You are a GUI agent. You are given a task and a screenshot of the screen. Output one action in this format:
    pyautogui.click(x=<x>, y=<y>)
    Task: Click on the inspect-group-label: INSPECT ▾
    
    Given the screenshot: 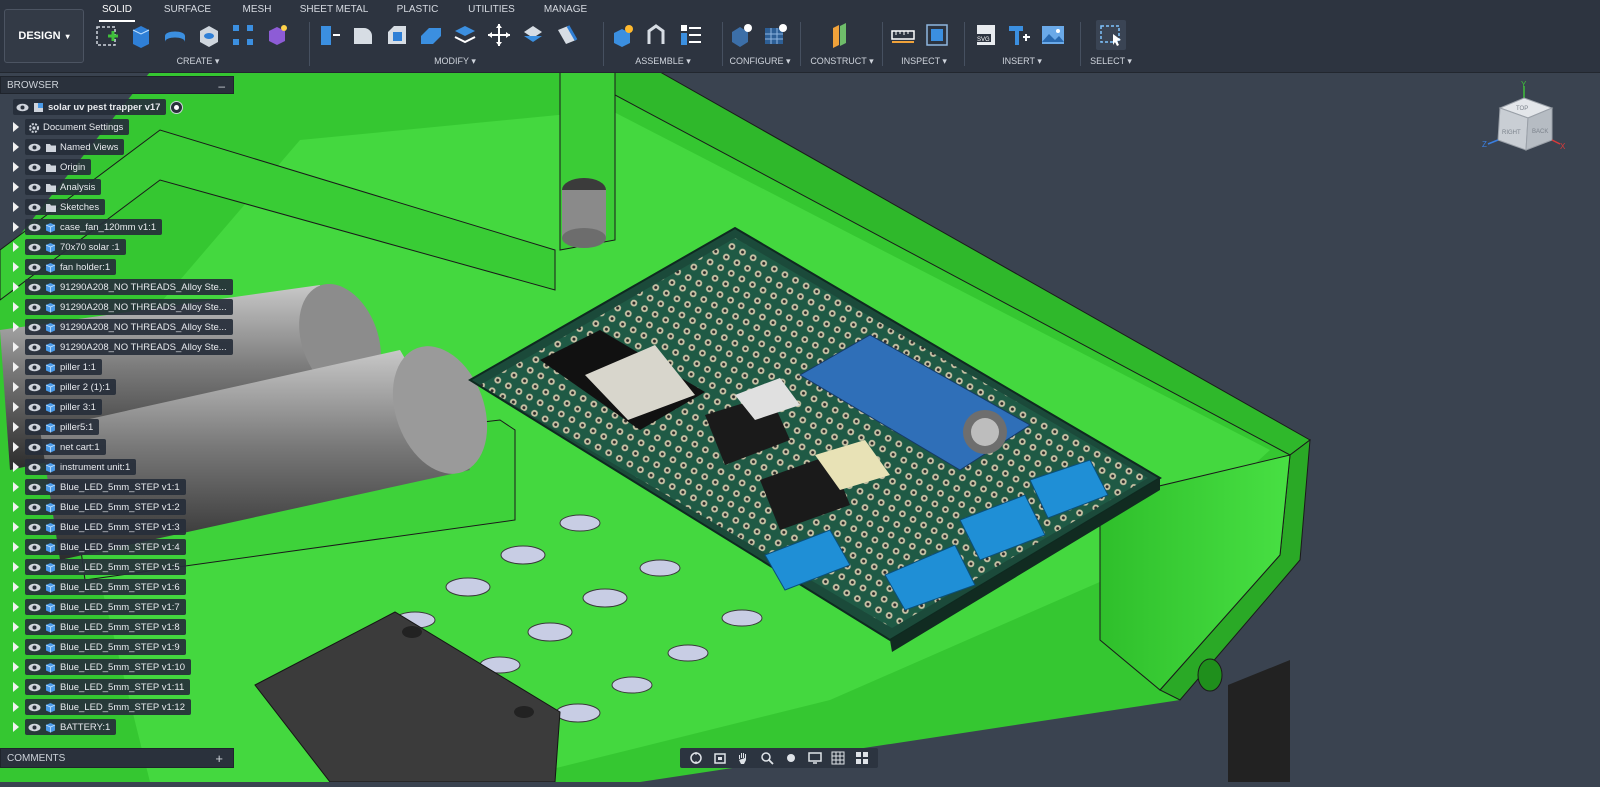 What is the action you would take?
    pyautogui.click(x=924, y=61)
    